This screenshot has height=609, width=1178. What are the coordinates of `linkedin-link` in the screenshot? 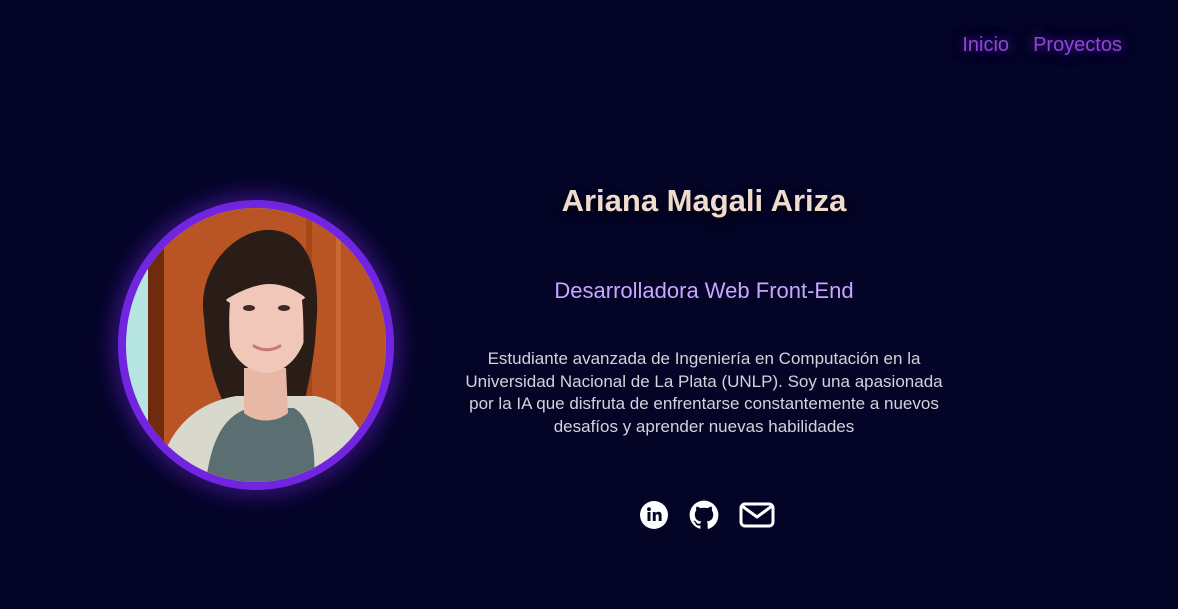 It's located at (654, 515).